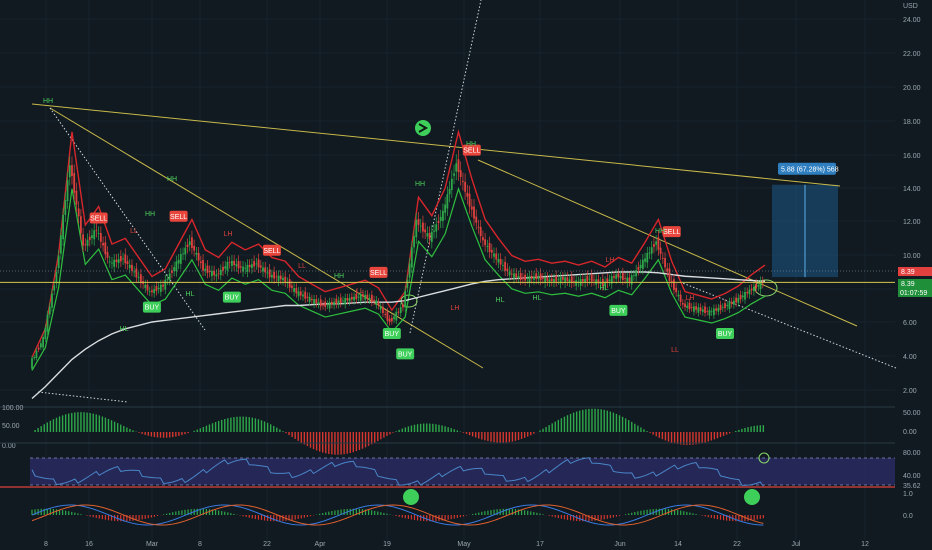 The image size is (932, 550). Describe the element at coordinates (912, 413) in the screenshot. I see `osc1-right-tick: 50.00` at that location.